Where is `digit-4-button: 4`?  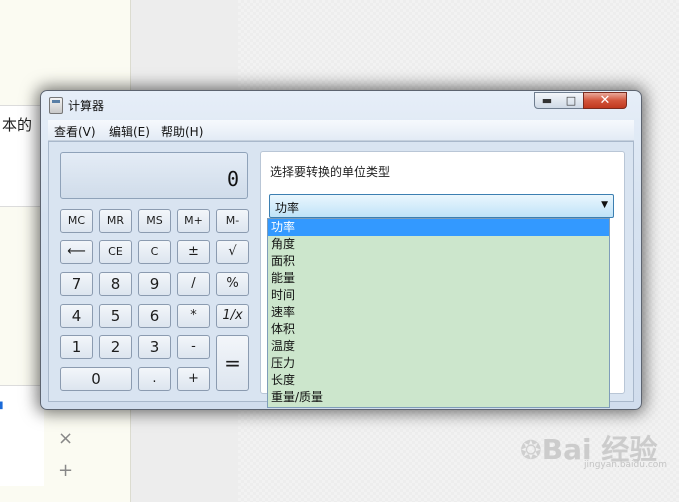
digit-4-button: 4 is located at coordinates (76, 316).